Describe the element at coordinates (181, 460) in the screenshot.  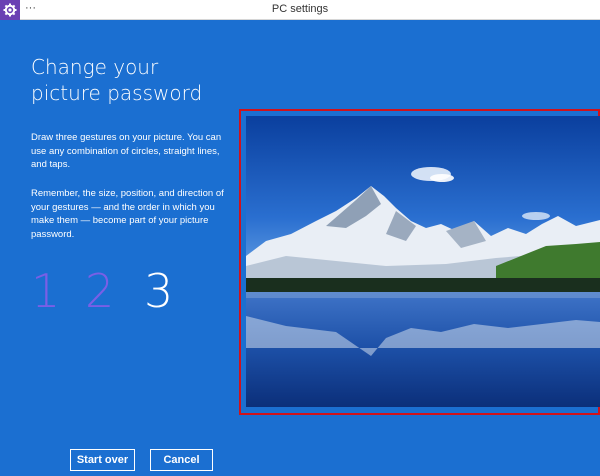
I see `cancel-button: Cancel` at that location.